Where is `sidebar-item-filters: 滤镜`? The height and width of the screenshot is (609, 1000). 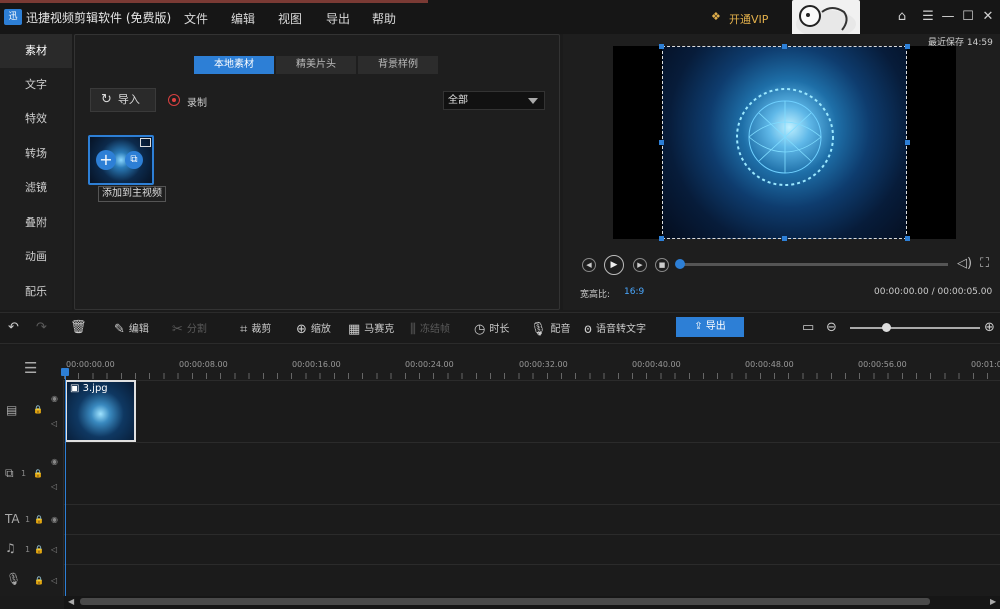 sidebar-item-filters: 滤镜 is located at coordinates (36, 188).